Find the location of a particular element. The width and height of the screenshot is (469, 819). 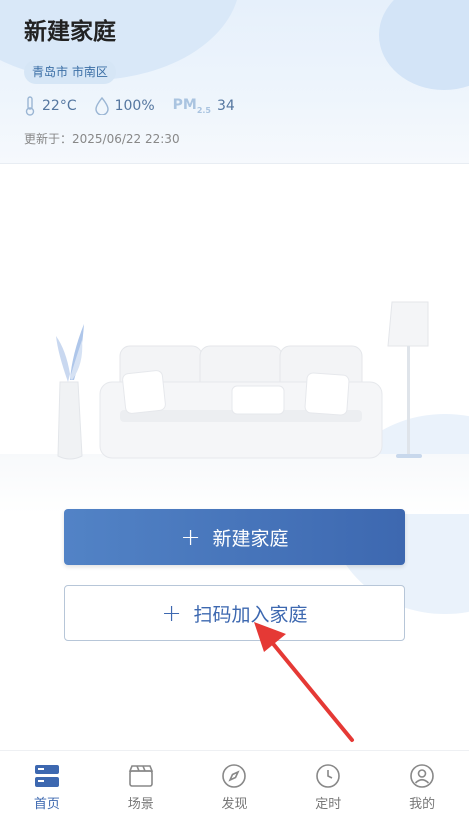

pm-sub: 2.5 is located at coordinates (203, 110).